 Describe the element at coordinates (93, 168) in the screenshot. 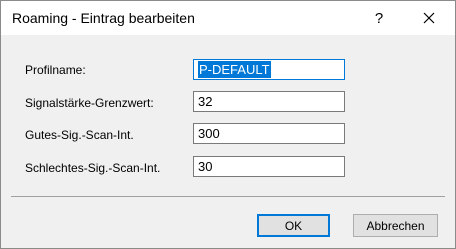

I see `schlechtes-sig-scan-label: Schlechtes-Sig.-Scan-Int.` at that location.